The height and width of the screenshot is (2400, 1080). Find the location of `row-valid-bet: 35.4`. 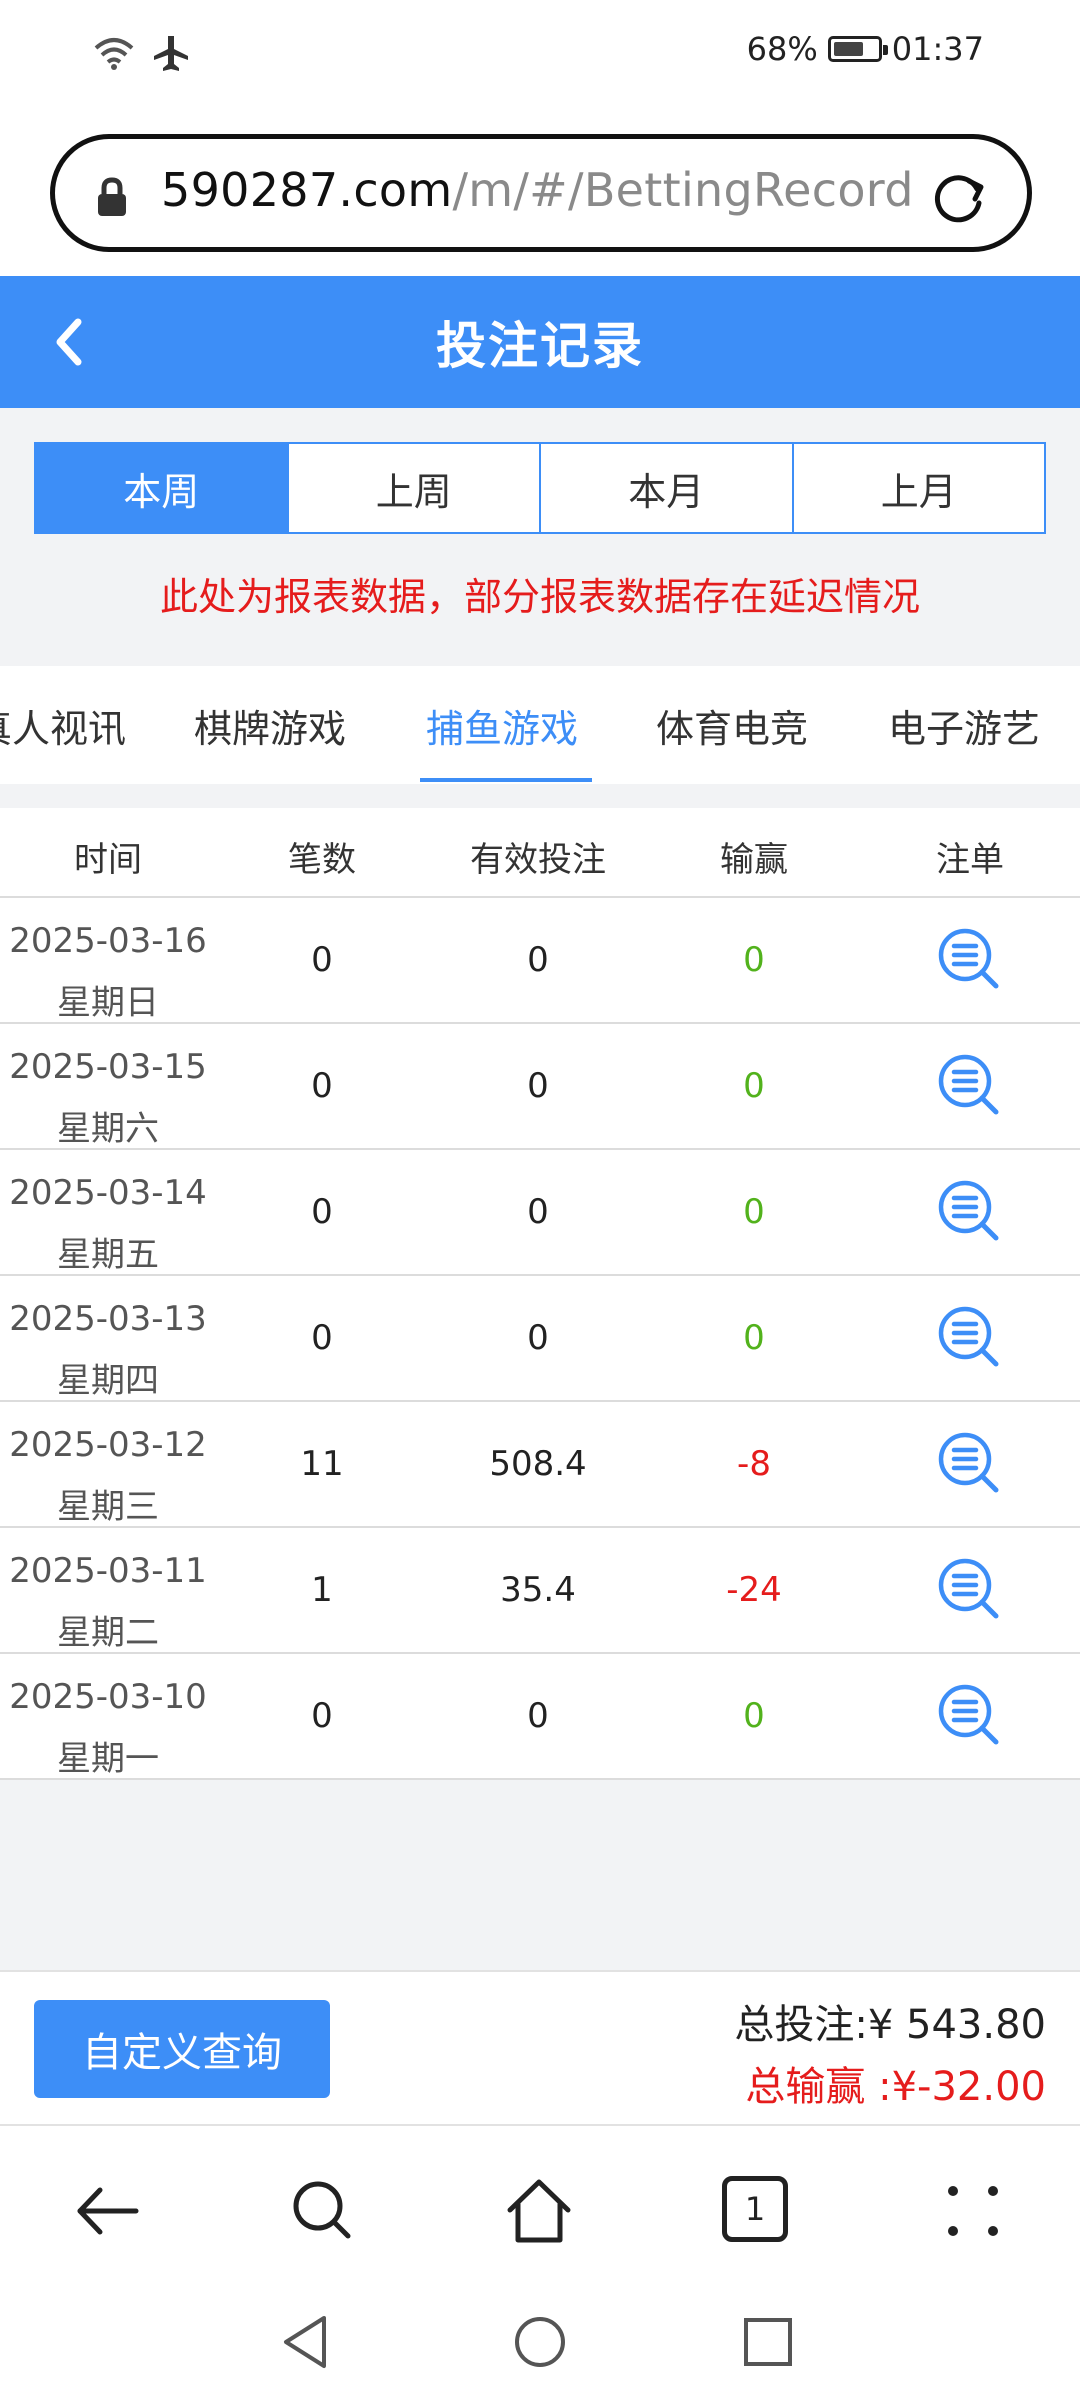

row-valid-bet: 35.4 is located at coordinates (538, 1590).